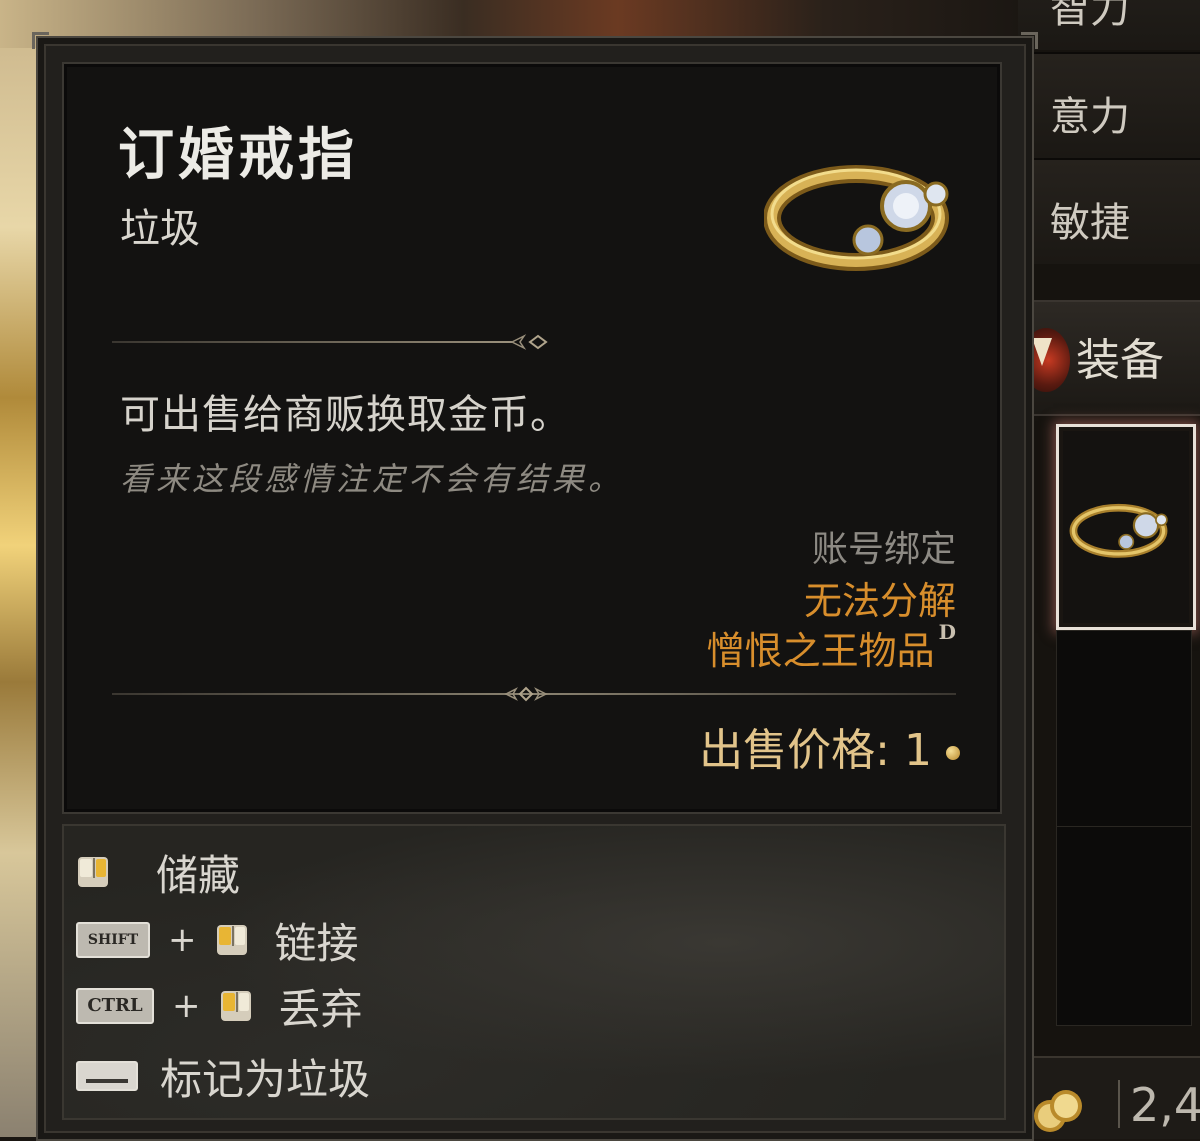  What do you see at coordinates (947, 632) in the screenshot?
I see `expansion-logo-icon: D` at bounding box center [947, 632].